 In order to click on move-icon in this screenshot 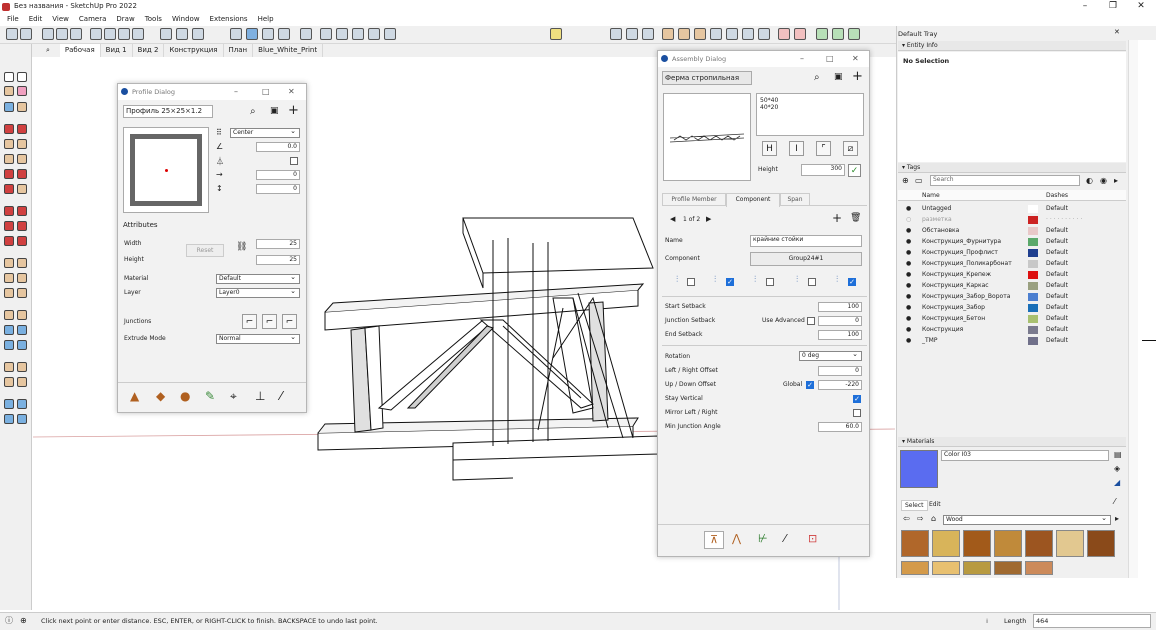, I will do `click(9, 211)`.